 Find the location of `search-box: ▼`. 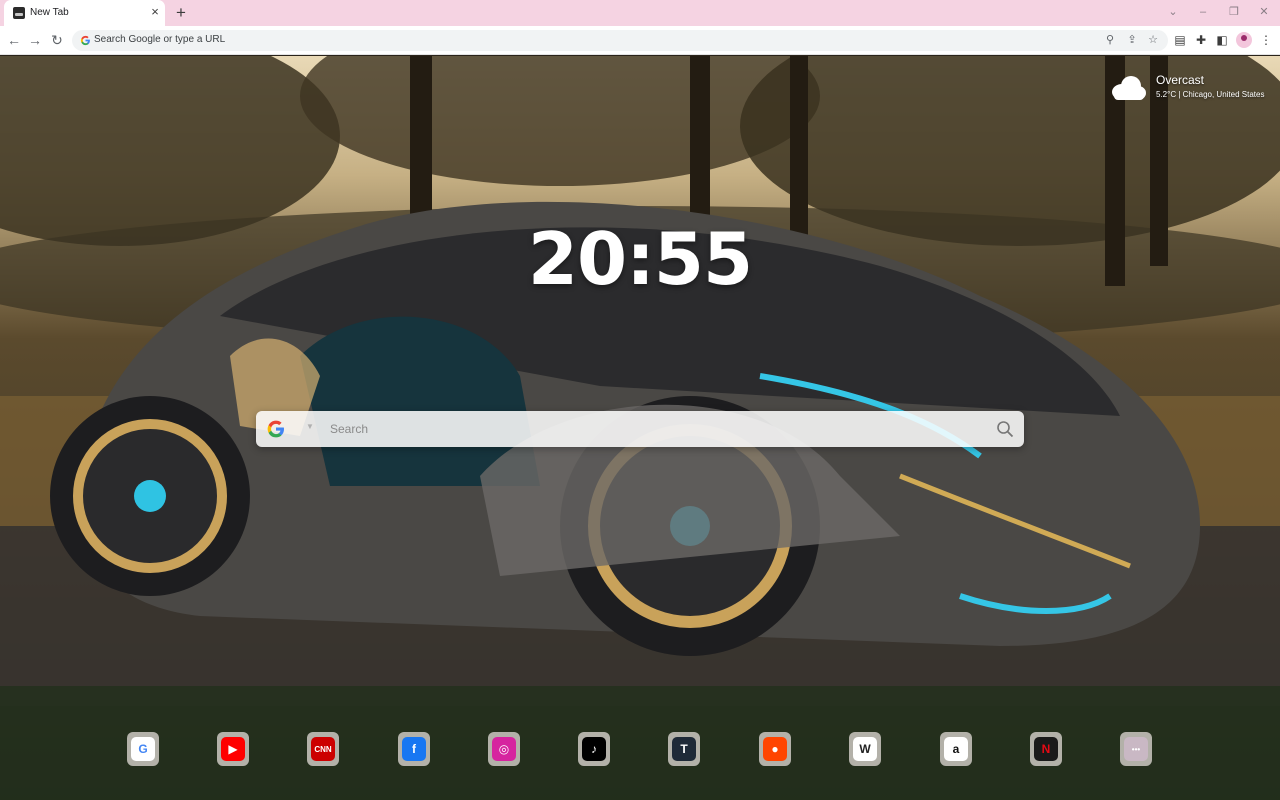

search-box: ▼ is located at coordinates (640, 429).